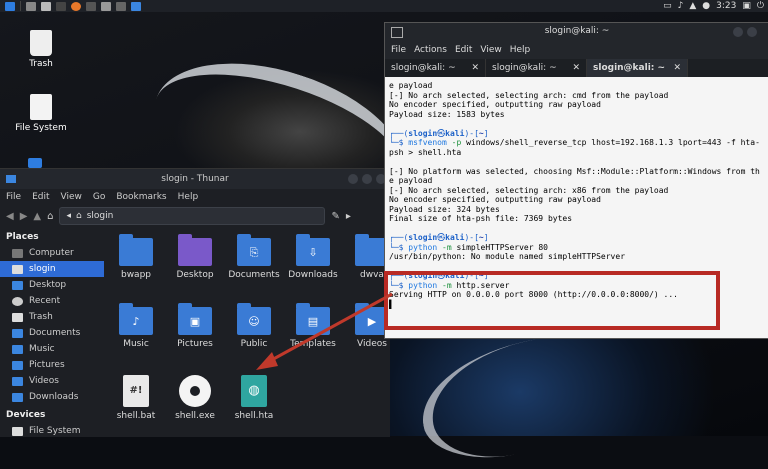  I want to click on terminal-titlebar: slogin@kali: ~, so click(576, 32).